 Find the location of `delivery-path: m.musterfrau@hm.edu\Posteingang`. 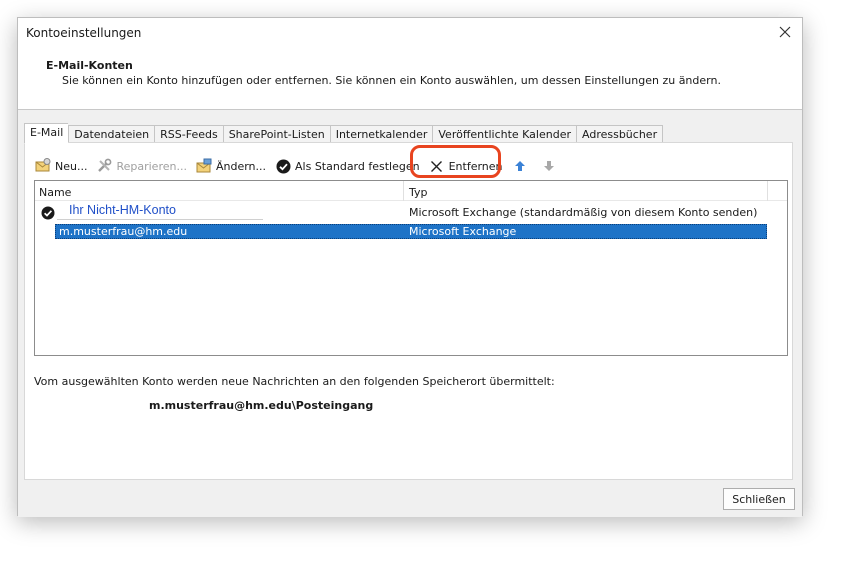

delivery-path: m.musterfrau@hm.edu\Posteingang is located at coordinates (261, 405).